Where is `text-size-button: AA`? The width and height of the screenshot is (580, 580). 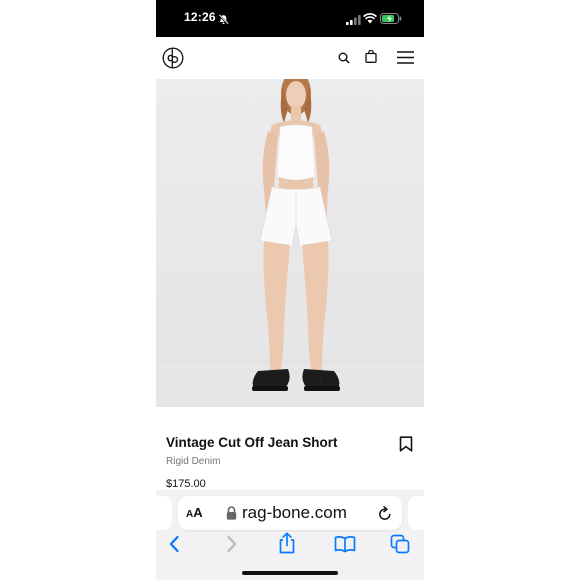 text-size-button: AA is located at coordinates (194, 512).